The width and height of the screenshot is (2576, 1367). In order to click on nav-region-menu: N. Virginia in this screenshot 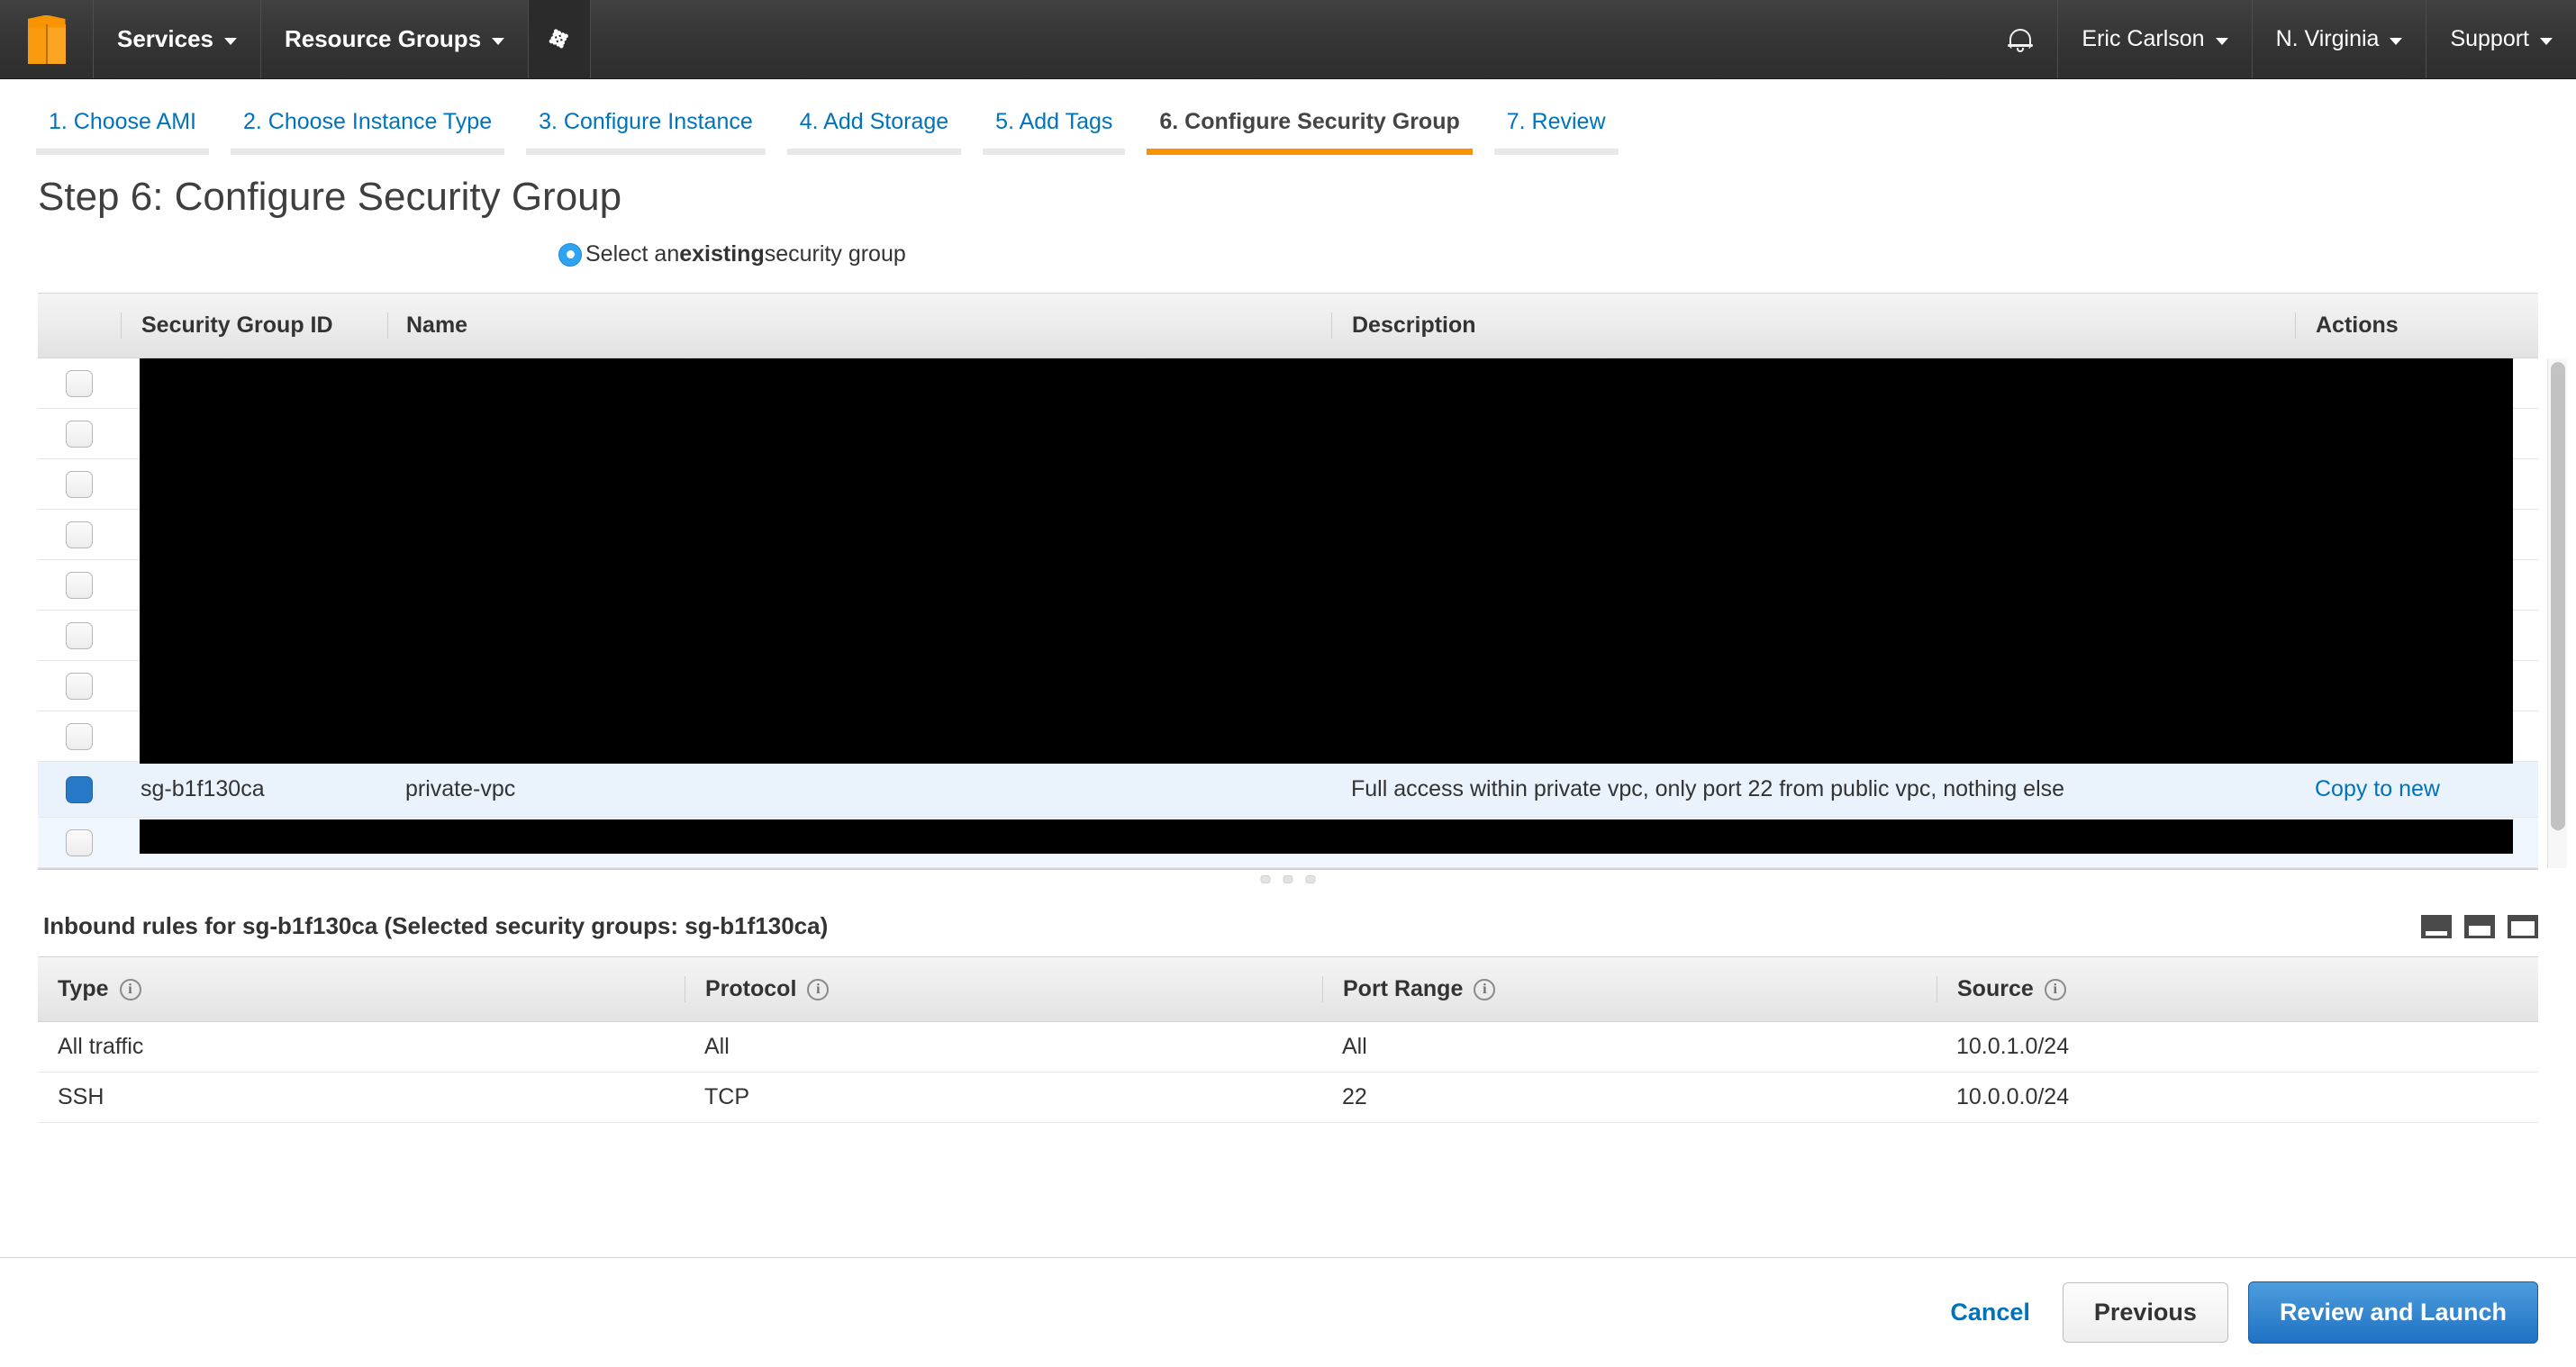, I will do `click(2340, 39)`.